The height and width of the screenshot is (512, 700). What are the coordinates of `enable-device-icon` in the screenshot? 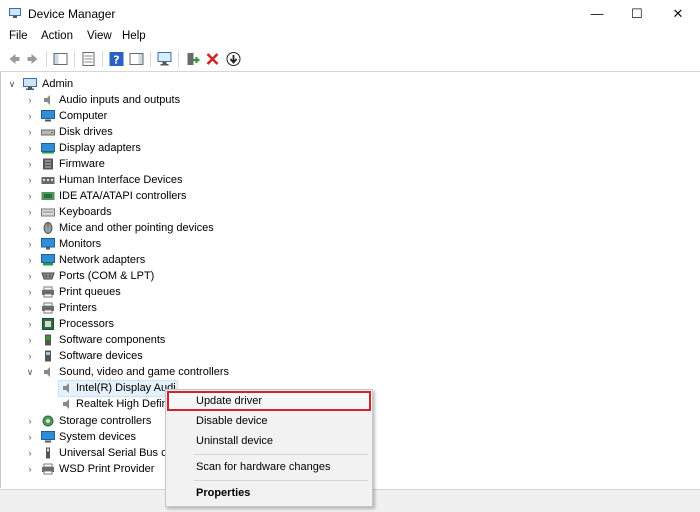 It's located at (192, 59).